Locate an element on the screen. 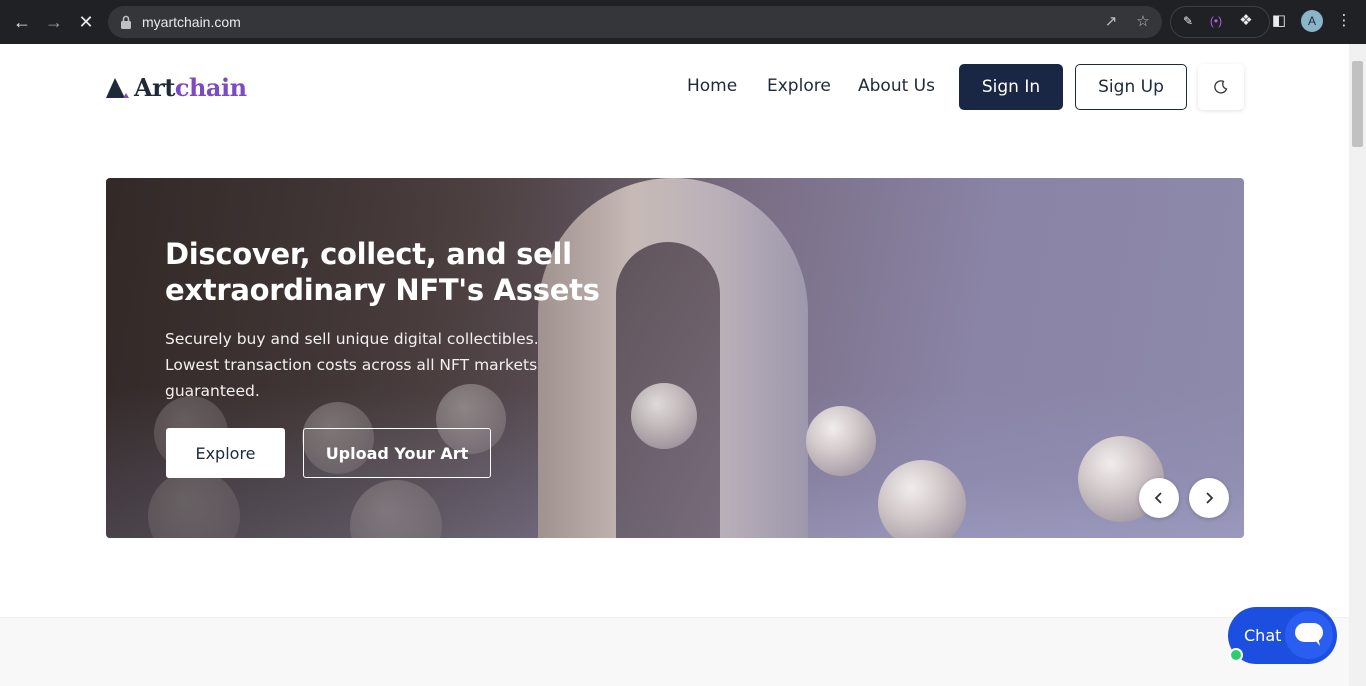  forward-icon: → is located at coordinates (54, 22).